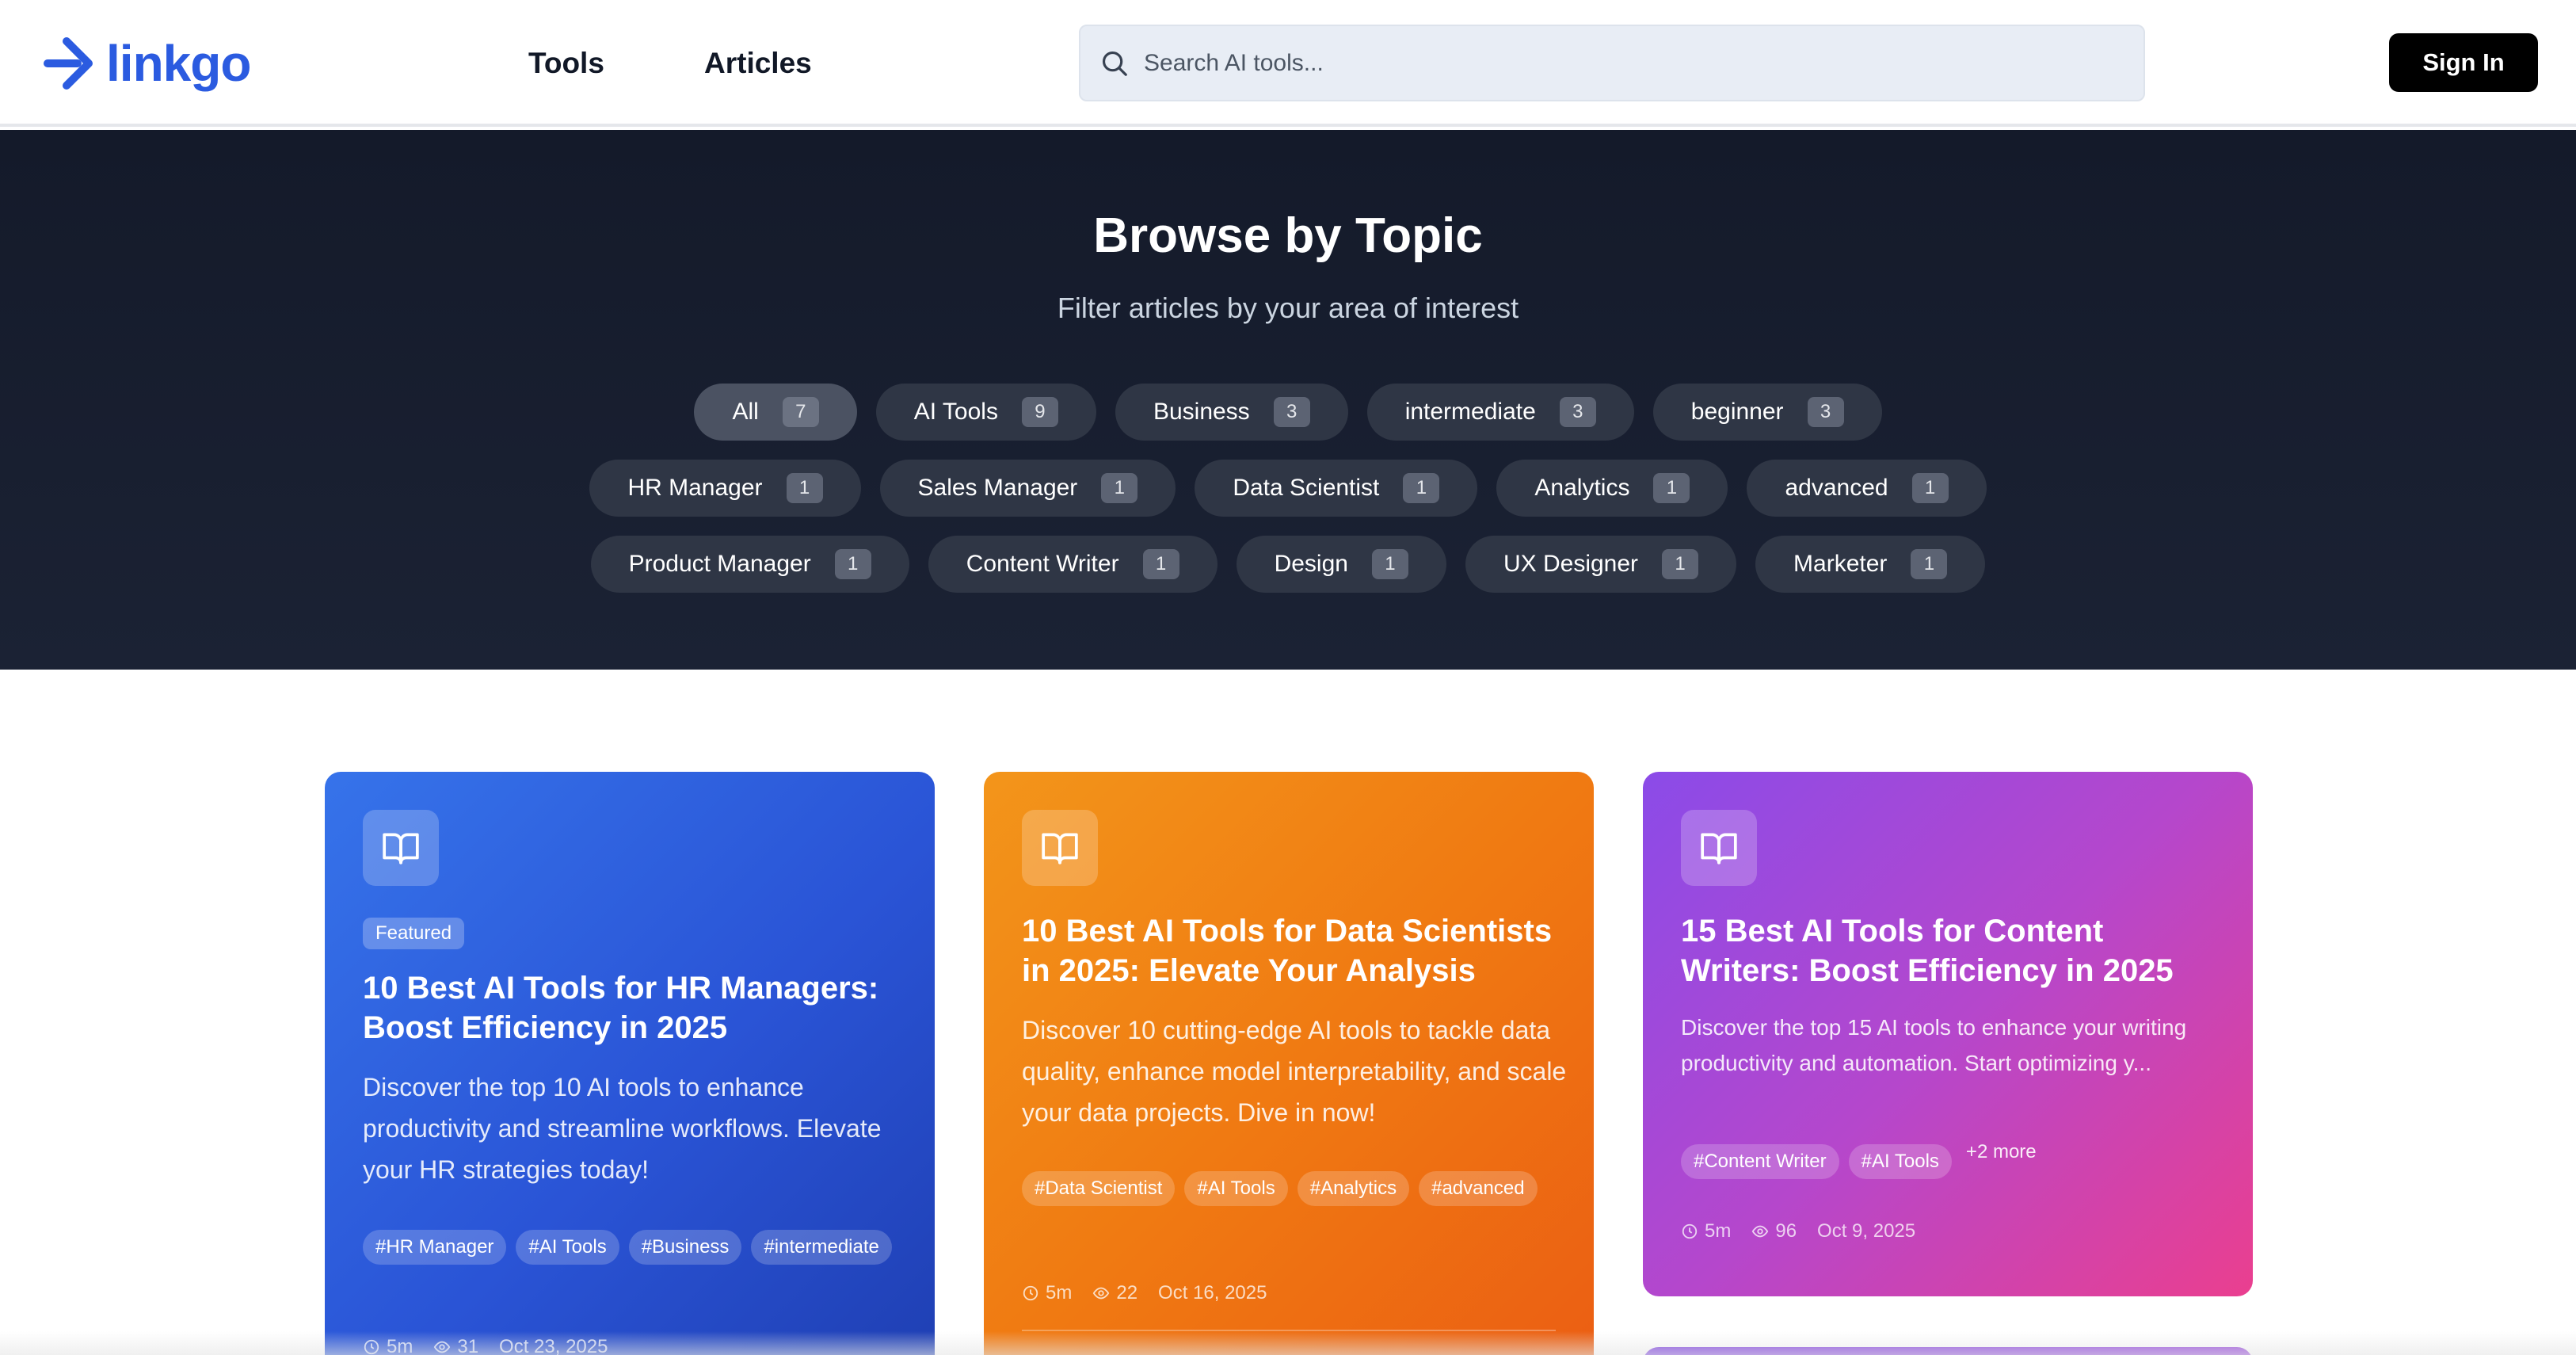 The image size is (2576, 1355). What do you see at coordinates (68, 63) in the screenshot?
I see `logo-arrow-icon` at bounding box center [68, 63].